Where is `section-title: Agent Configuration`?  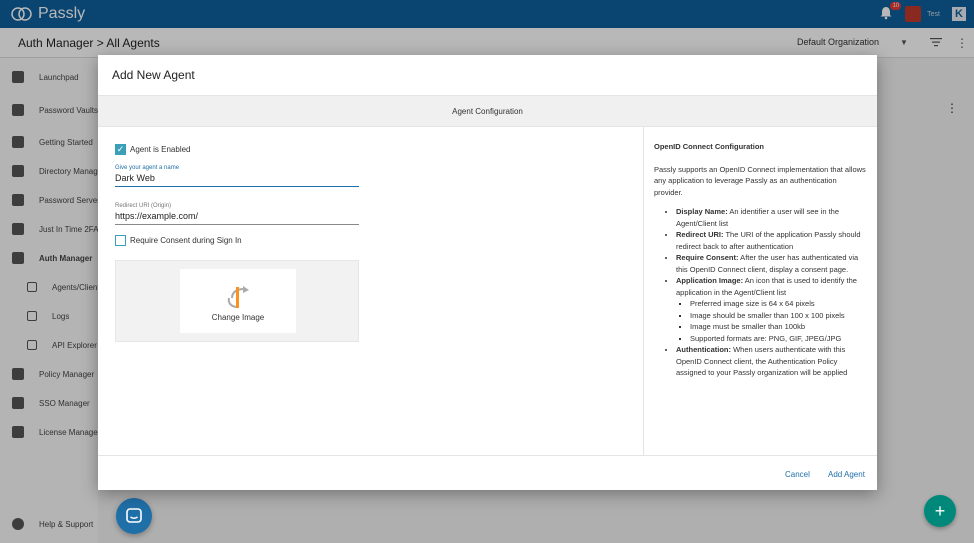 section-title: Agent Configuration is located at coordinates (487, 111).